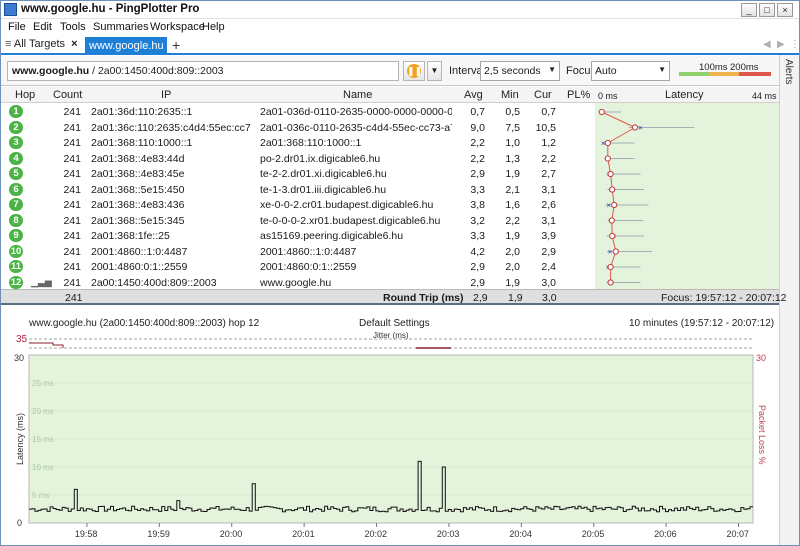 The width and height of the screenshot is (800, 546). What do you see at coordinates (473, 95) in the screenshot?
I see `col-avg: Avg` at bounding box center [473, 95].